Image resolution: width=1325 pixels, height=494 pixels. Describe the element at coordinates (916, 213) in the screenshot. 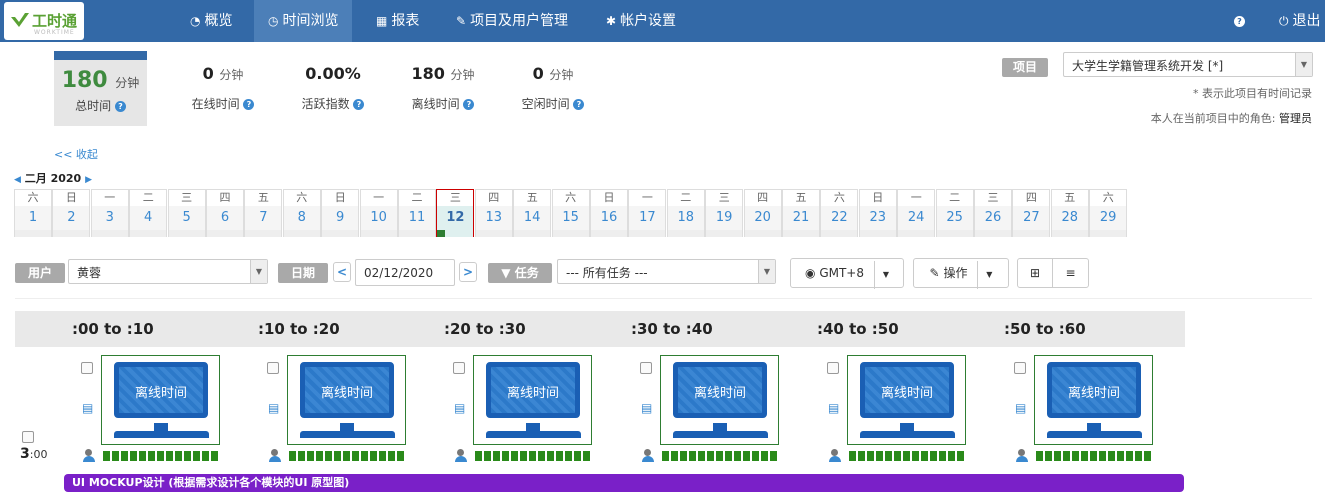

I see `calendar-day: 一 24` at that location.